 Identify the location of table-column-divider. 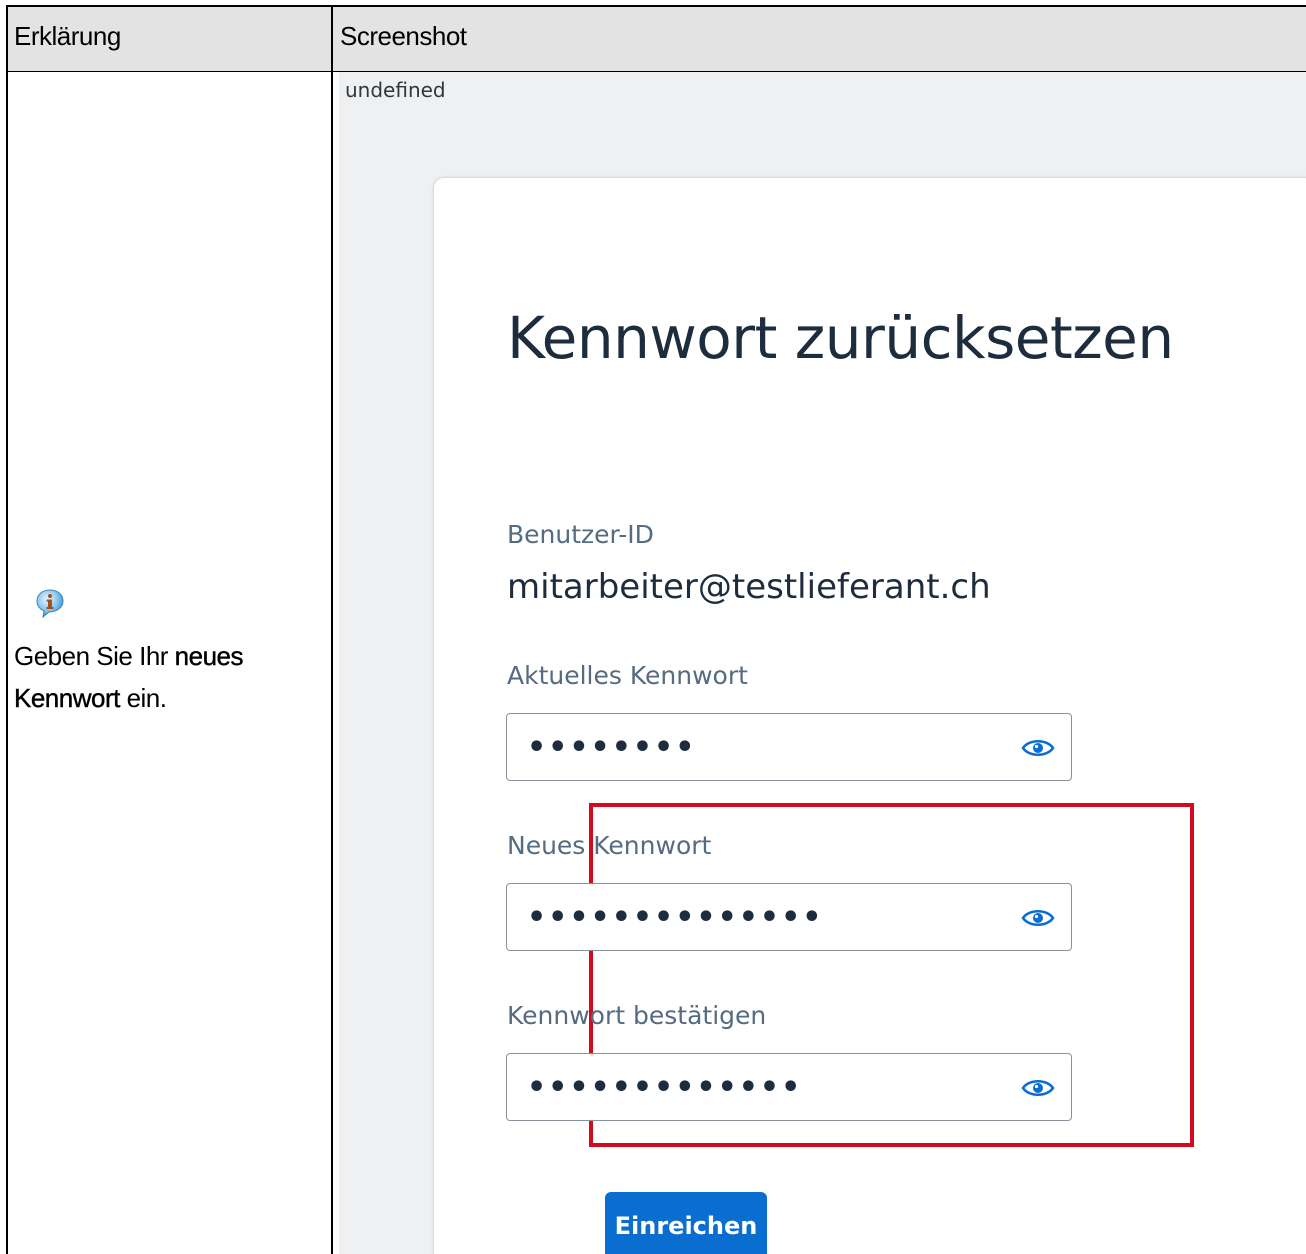
(332, 629).